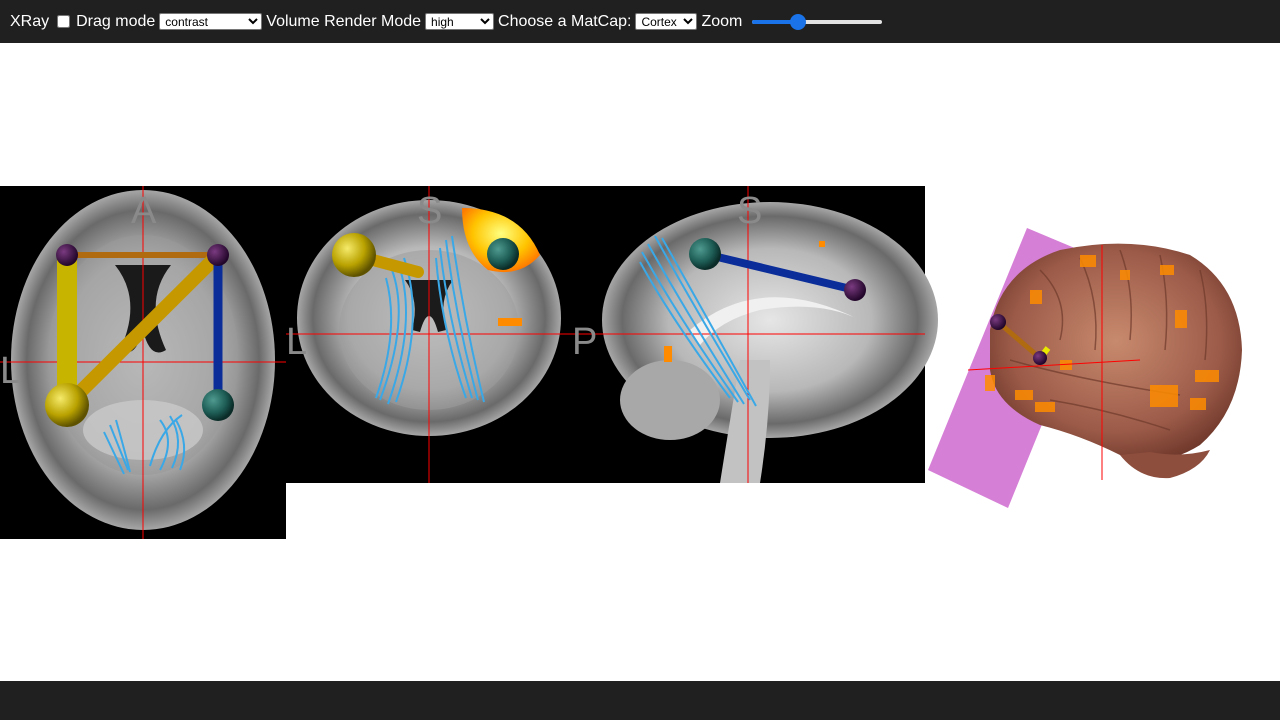  What do you see at coordinates (705, 254) in the screenshot?
I see `sagittal-node-teal` at bounding box center [705, 254].